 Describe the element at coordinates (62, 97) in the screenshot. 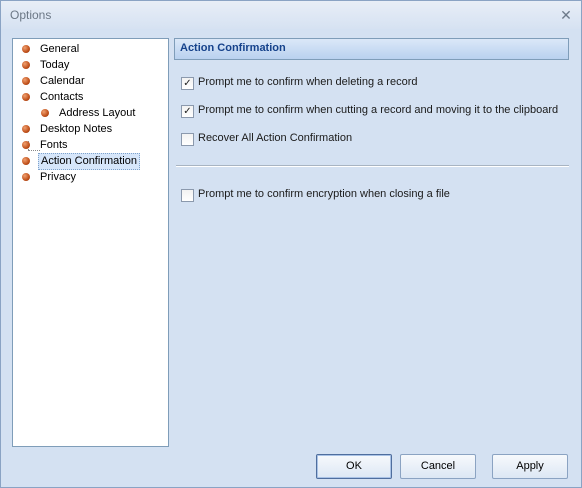

I see `tree-item-label: Contacts` at that location.